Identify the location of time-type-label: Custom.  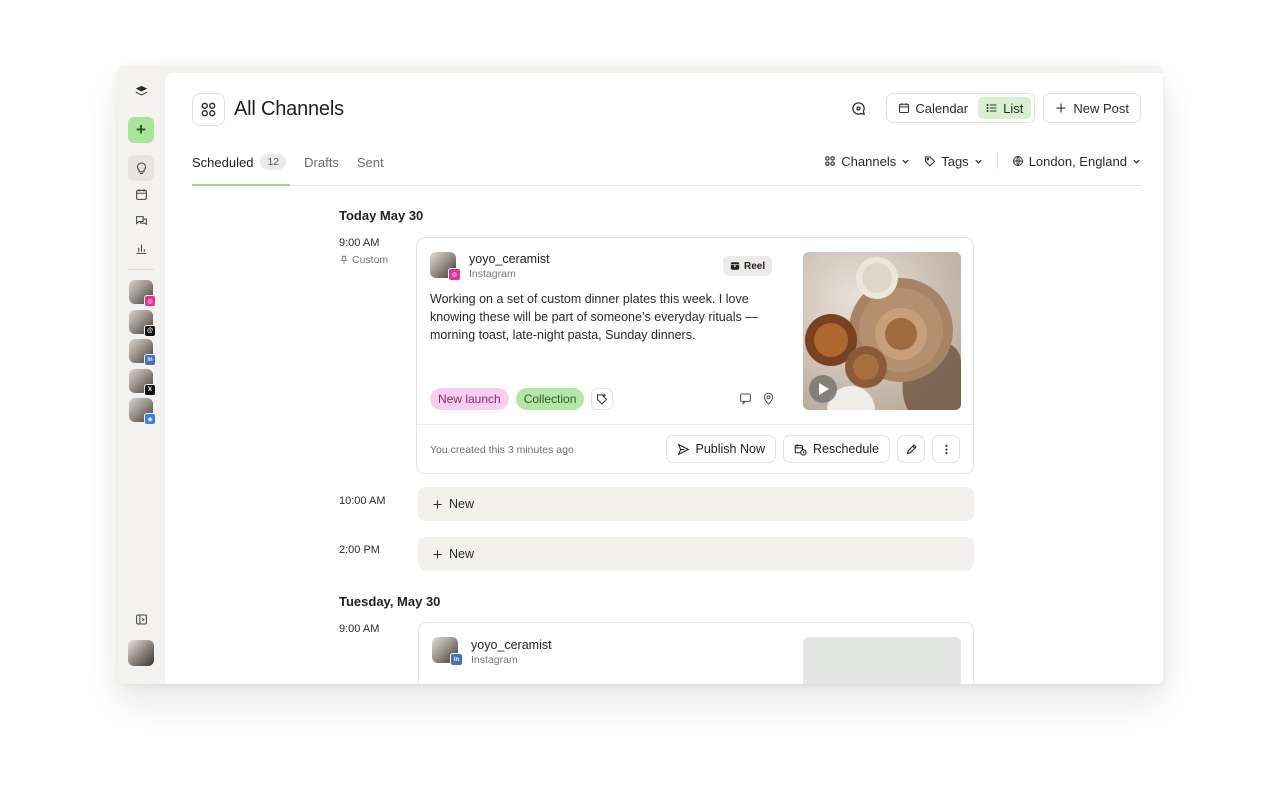
(370, 260).